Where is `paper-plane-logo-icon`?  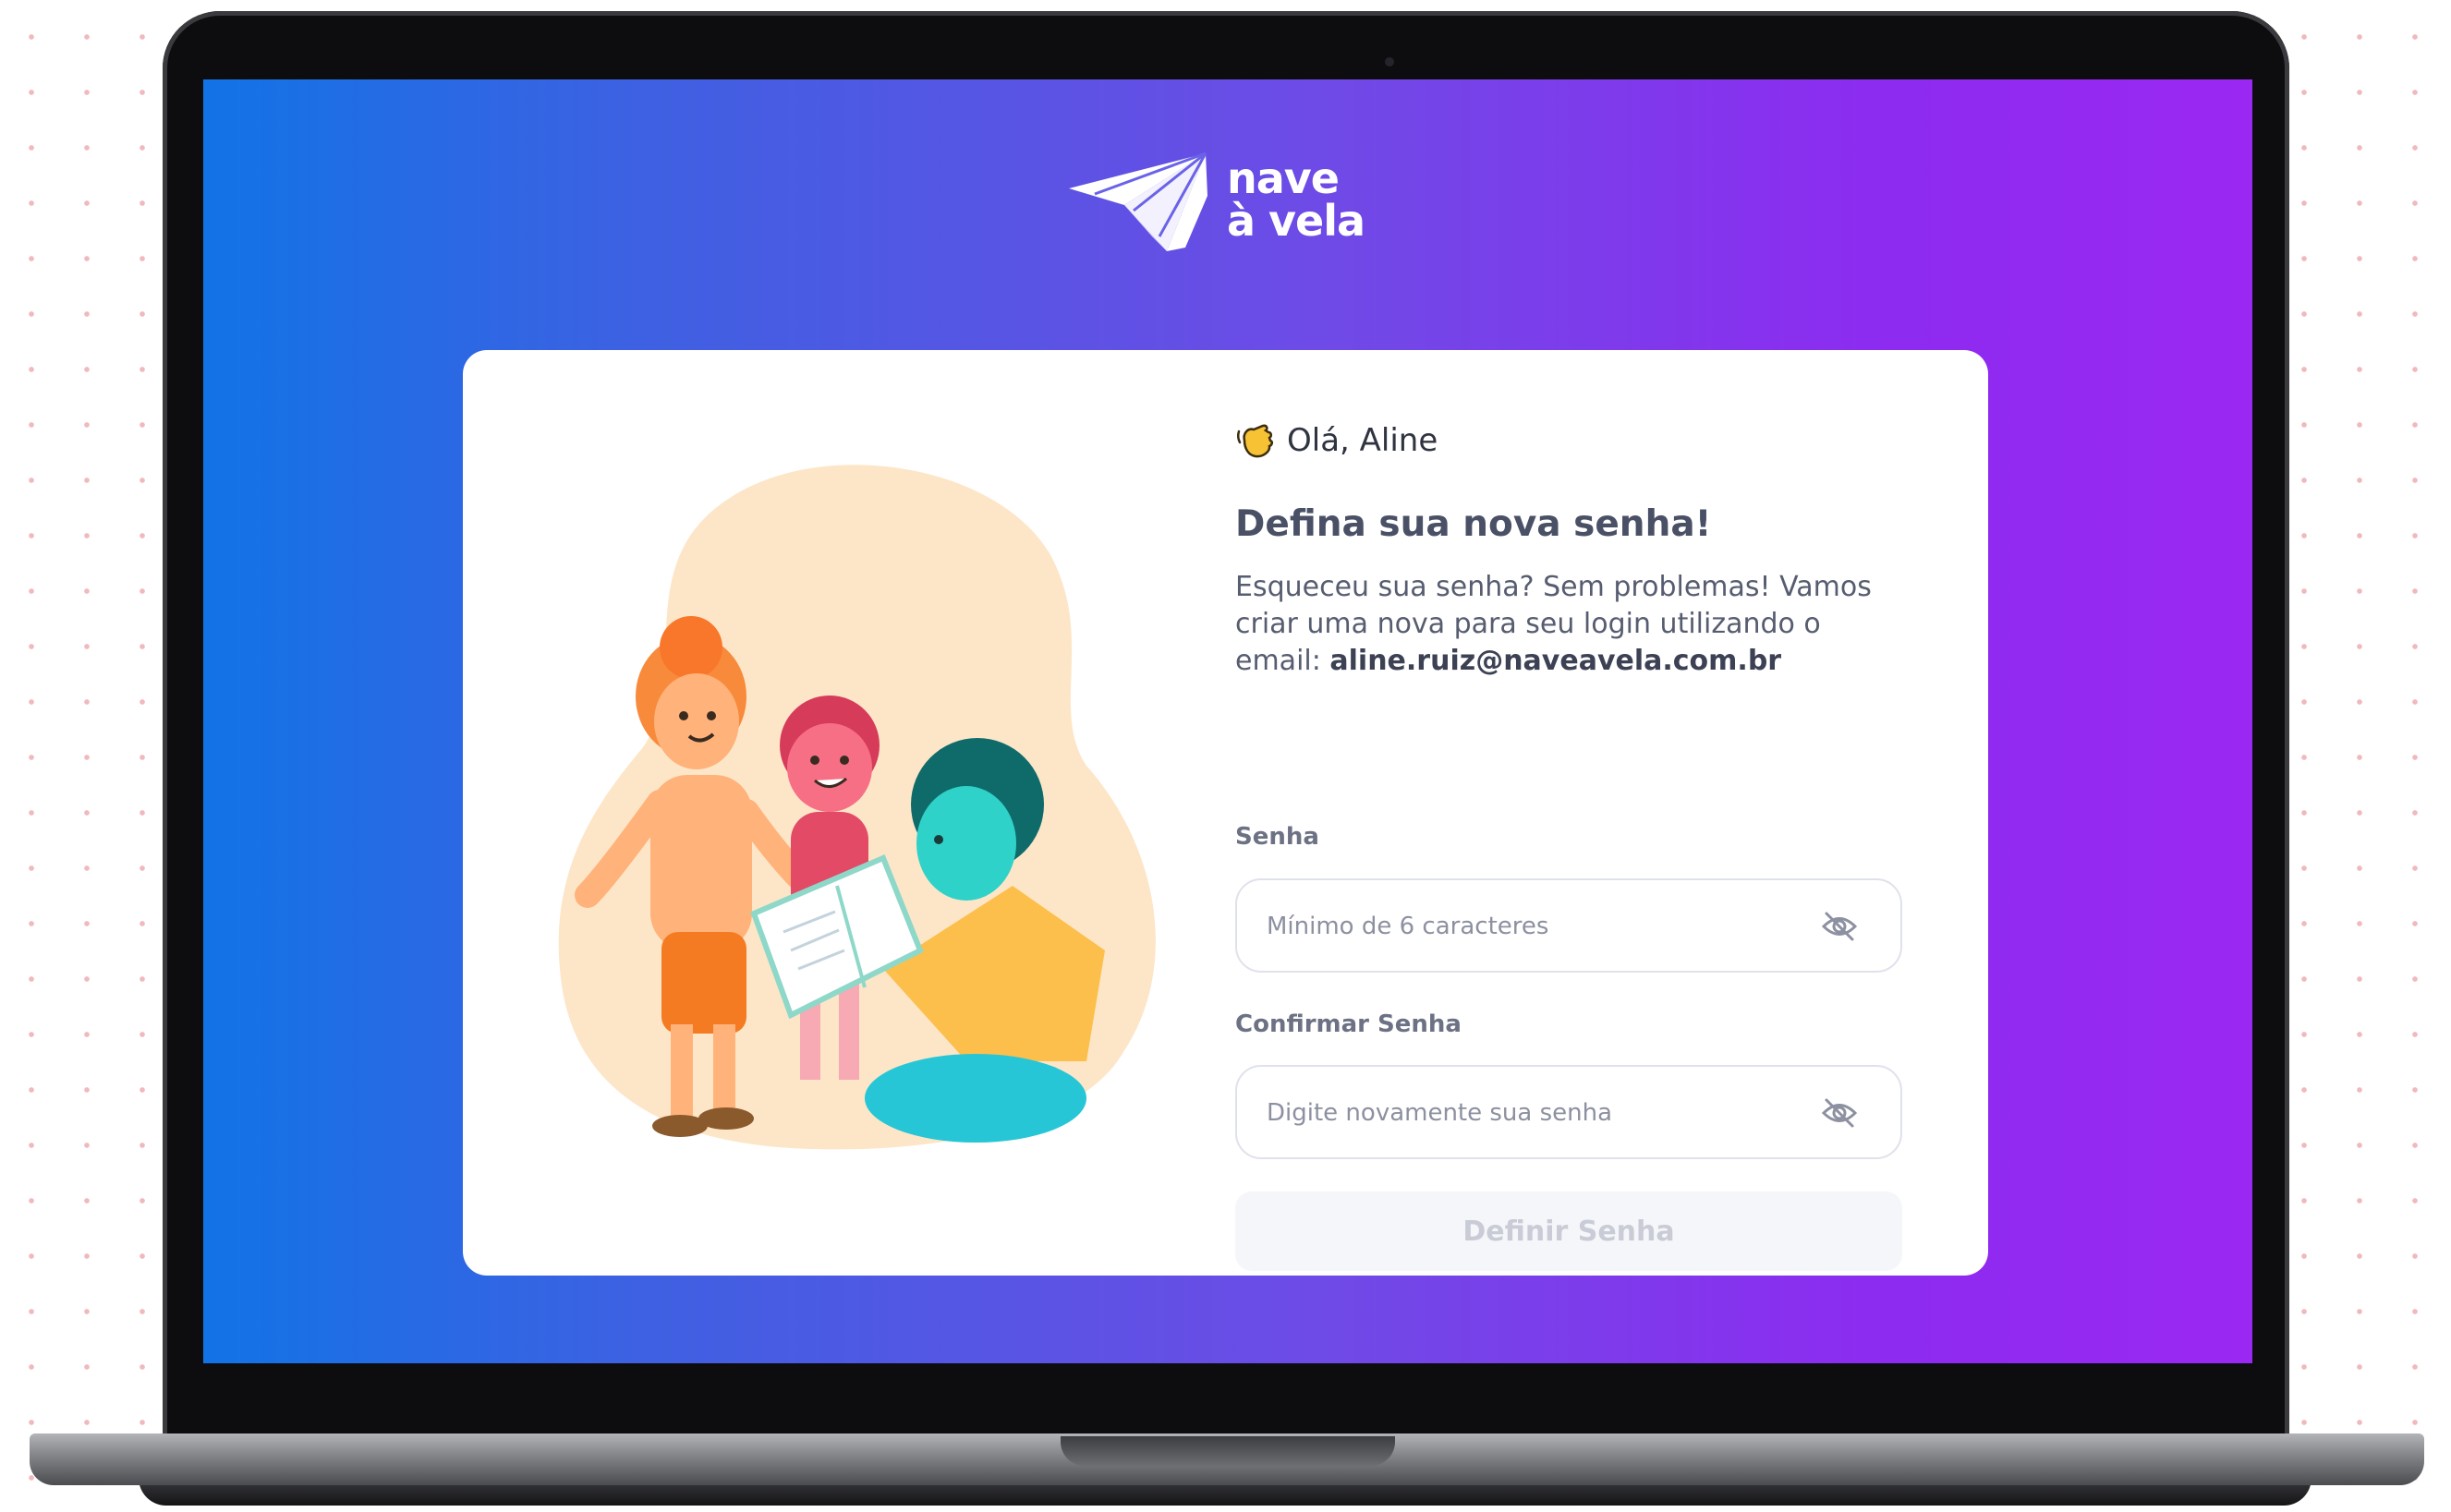
paper-plane-logo-icon is located at coordinates (1138, 201).